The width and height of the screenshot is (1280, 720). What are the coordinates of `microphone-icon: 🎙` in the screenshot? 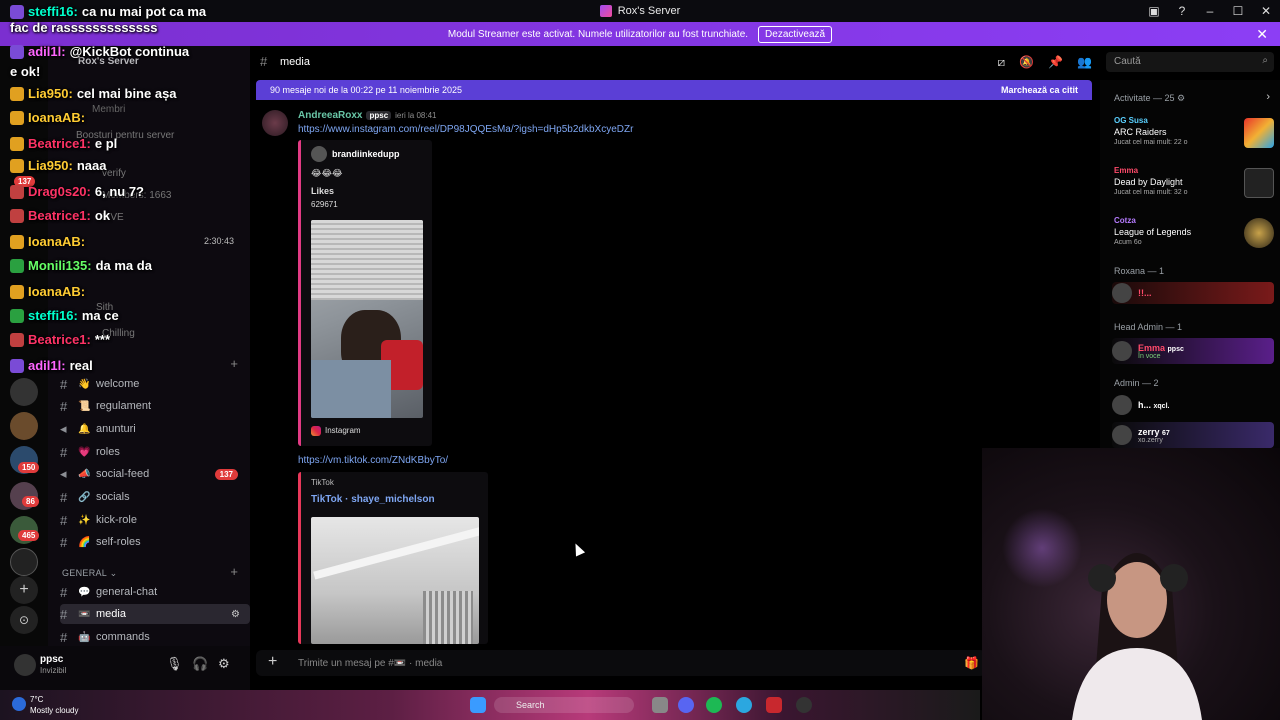 It's located at (174, 664).